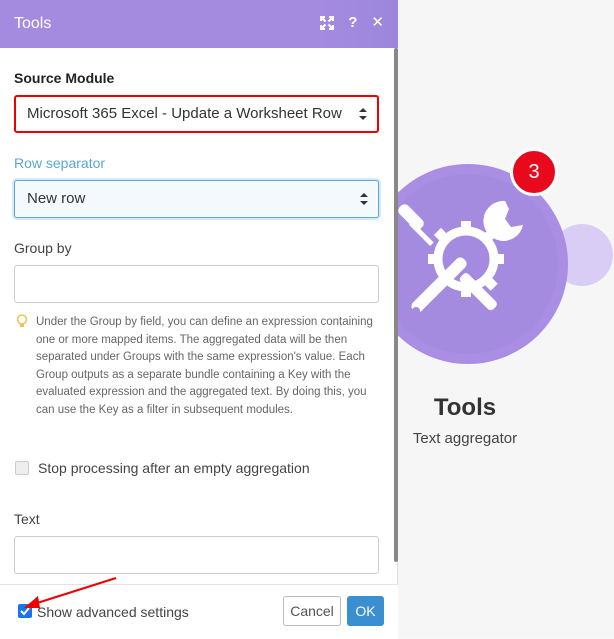  Describe the element at coordinates (199, 24) in the screenshot. I see `panel-header: Tools ? ✕` at that location.